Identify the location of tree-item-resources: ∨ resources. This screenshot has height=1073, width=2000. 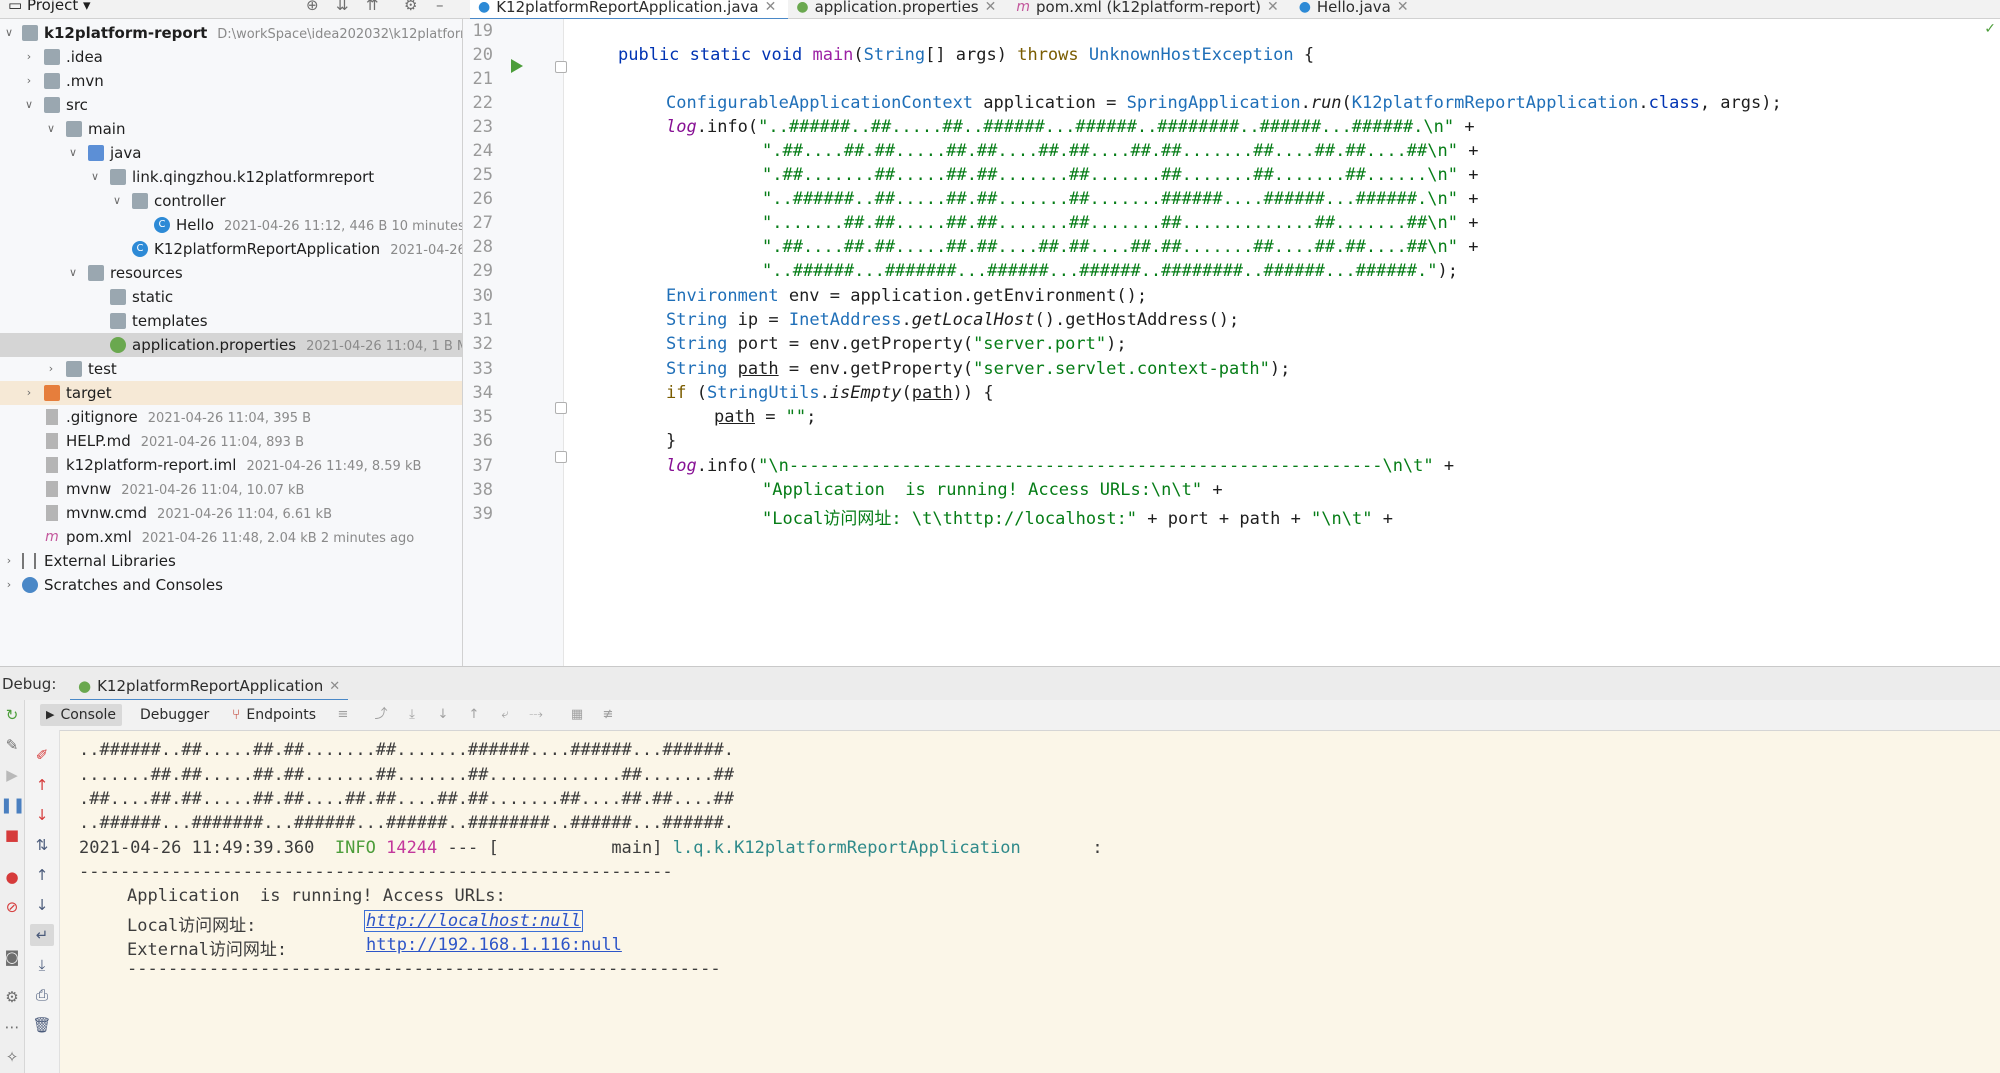
(231, 273).